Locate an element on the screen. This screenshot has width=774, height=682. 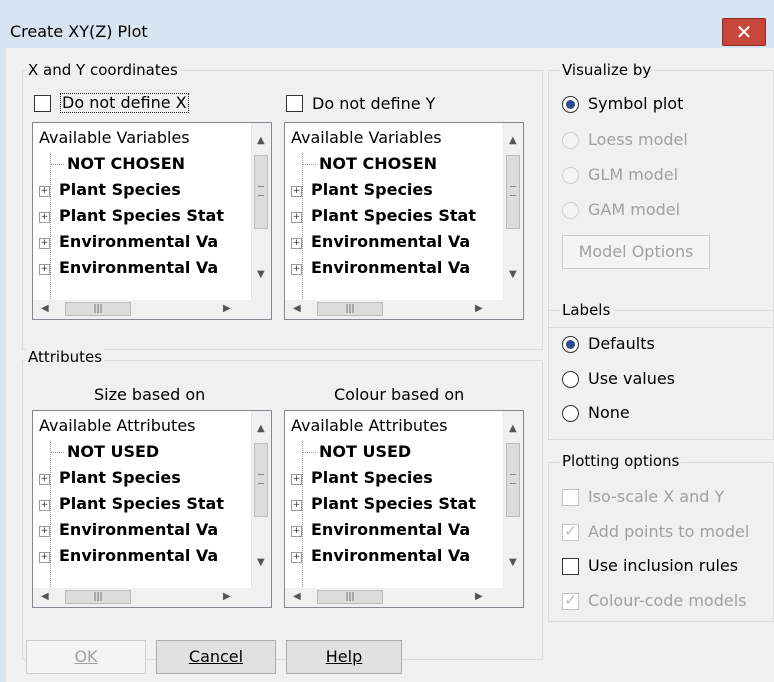
iso-scale-label: Iso-scale X and Y is located at coordinates (656, 496).